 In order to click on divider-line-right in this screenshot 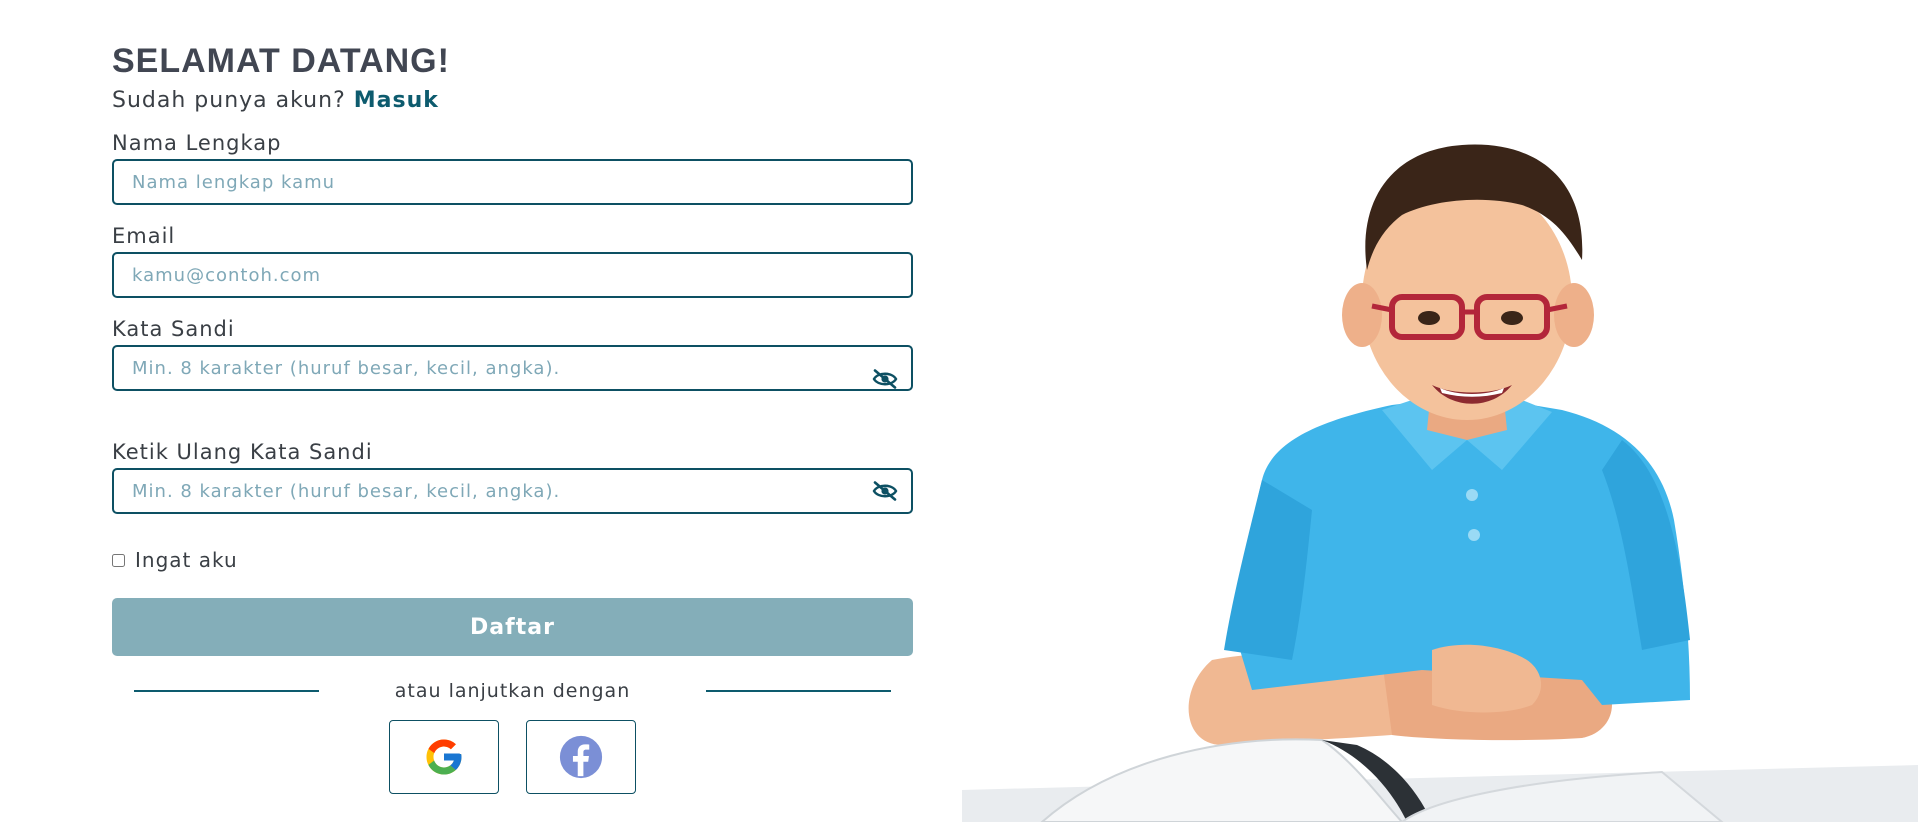, I will do `click(798, 691)`.